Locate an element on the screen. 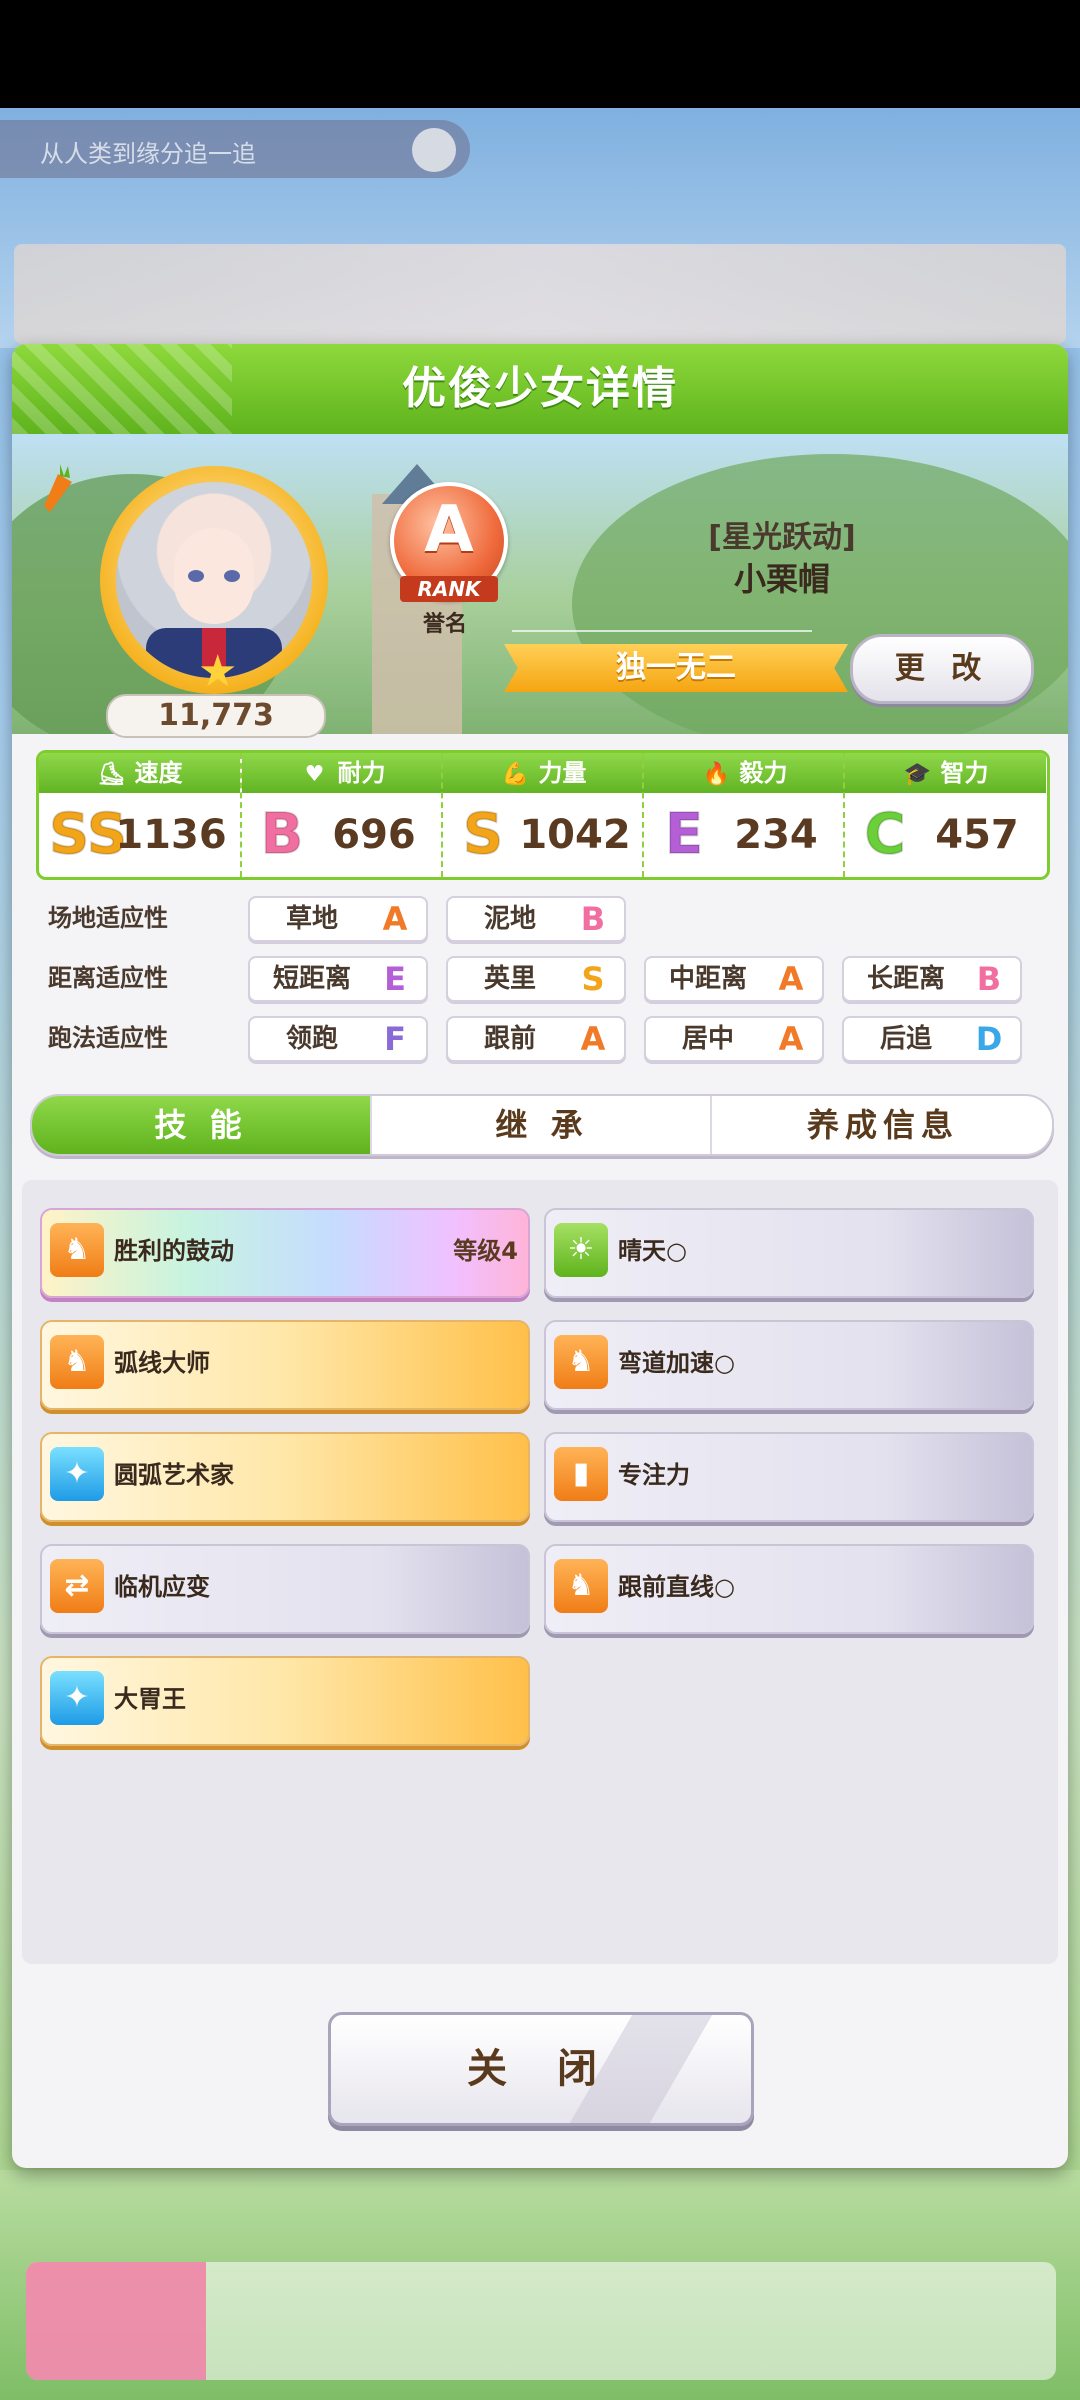 The height and width of the screenshot is (2400, 1080). aptitude-chip: 跟前 A is located at coordinates (536, 1039).